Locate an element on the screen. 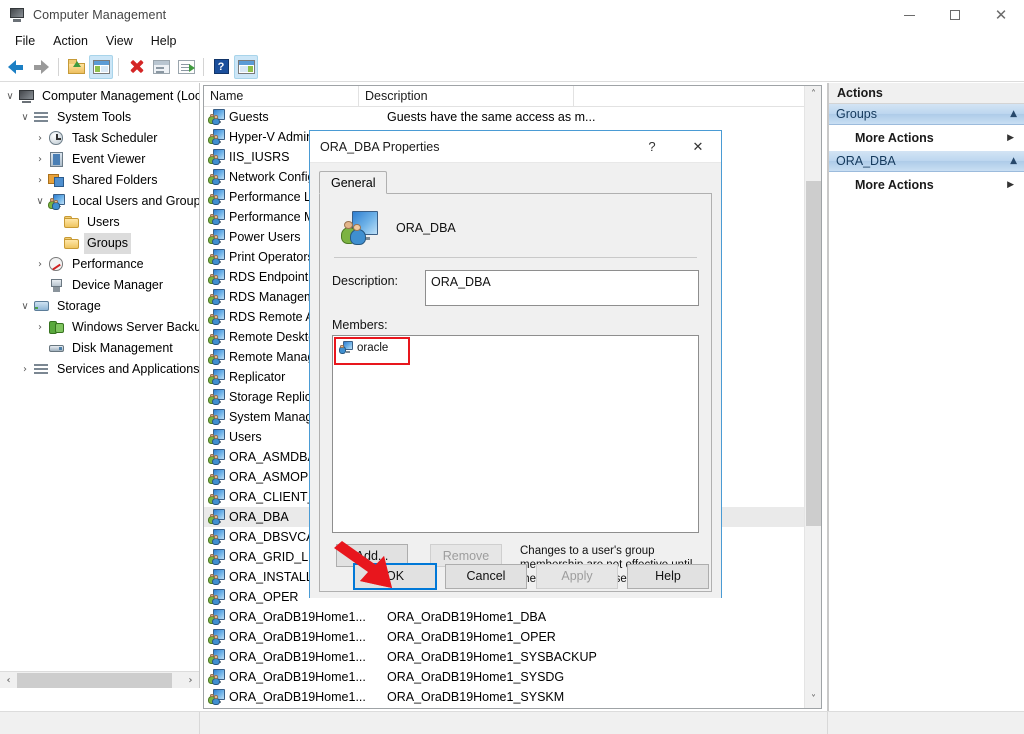 This screenshot has height=734, width=1024. dialog-title: ORA_DBA Properties is located at coordinates (380, 146).